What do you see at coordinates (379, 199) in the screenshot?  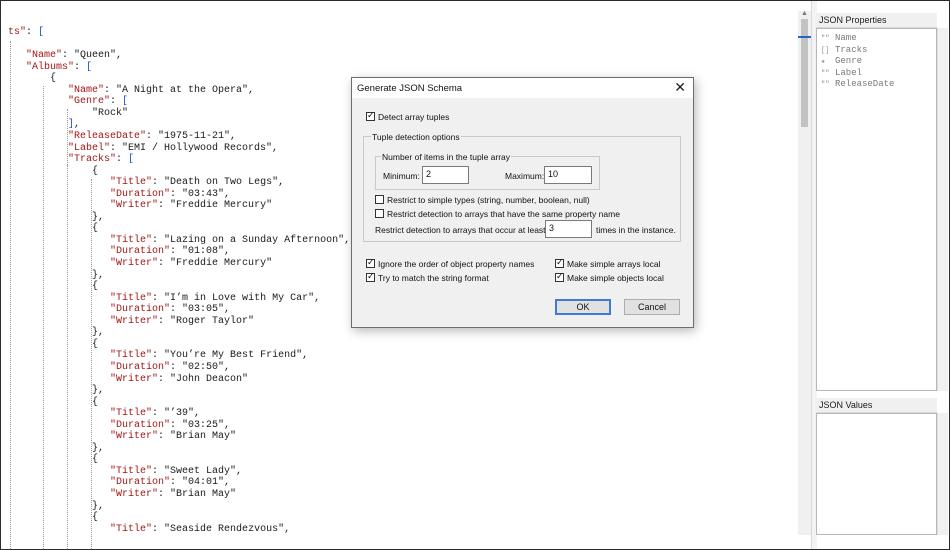 I see `restrict-simple-types-checkbox` at bounding box center [379, 199].